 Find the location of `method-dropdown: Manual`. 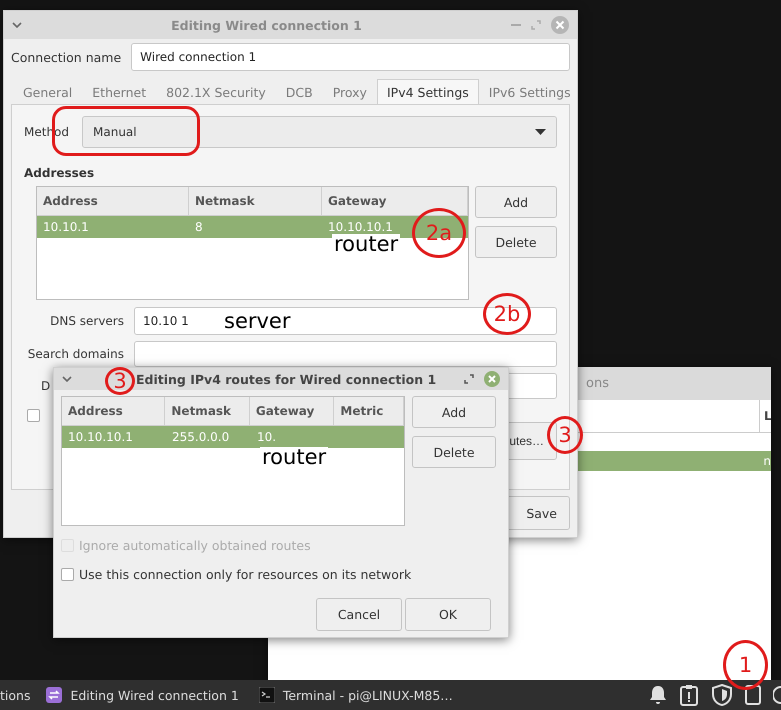

method-dropdown: Manual is located at coordinates (319, 132).